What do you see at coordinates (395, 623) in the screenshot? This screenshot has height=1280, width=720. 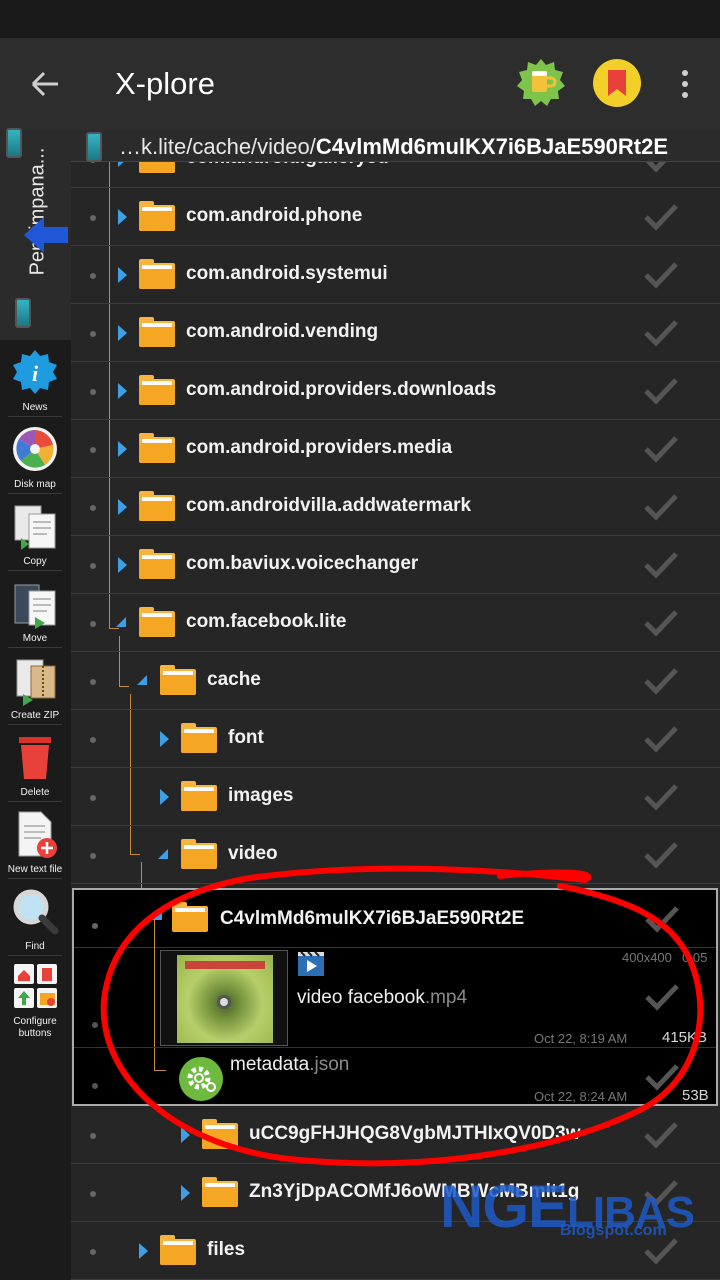 I see `folder-row: com.facebook.lite` at bounding box center [395, 623].